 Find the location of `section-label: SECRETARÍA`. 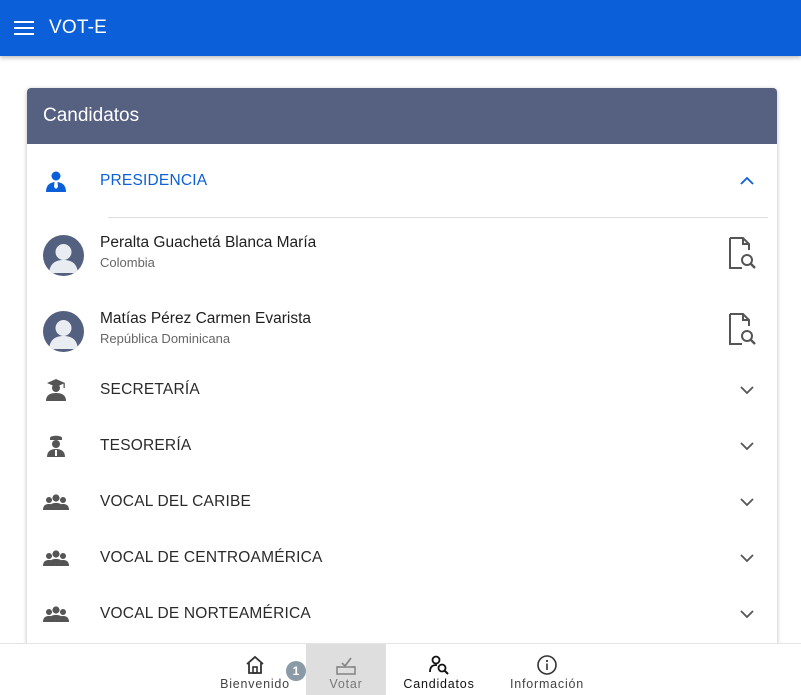

section-label: SECRETARÍA is located at coordinates (150, 389).